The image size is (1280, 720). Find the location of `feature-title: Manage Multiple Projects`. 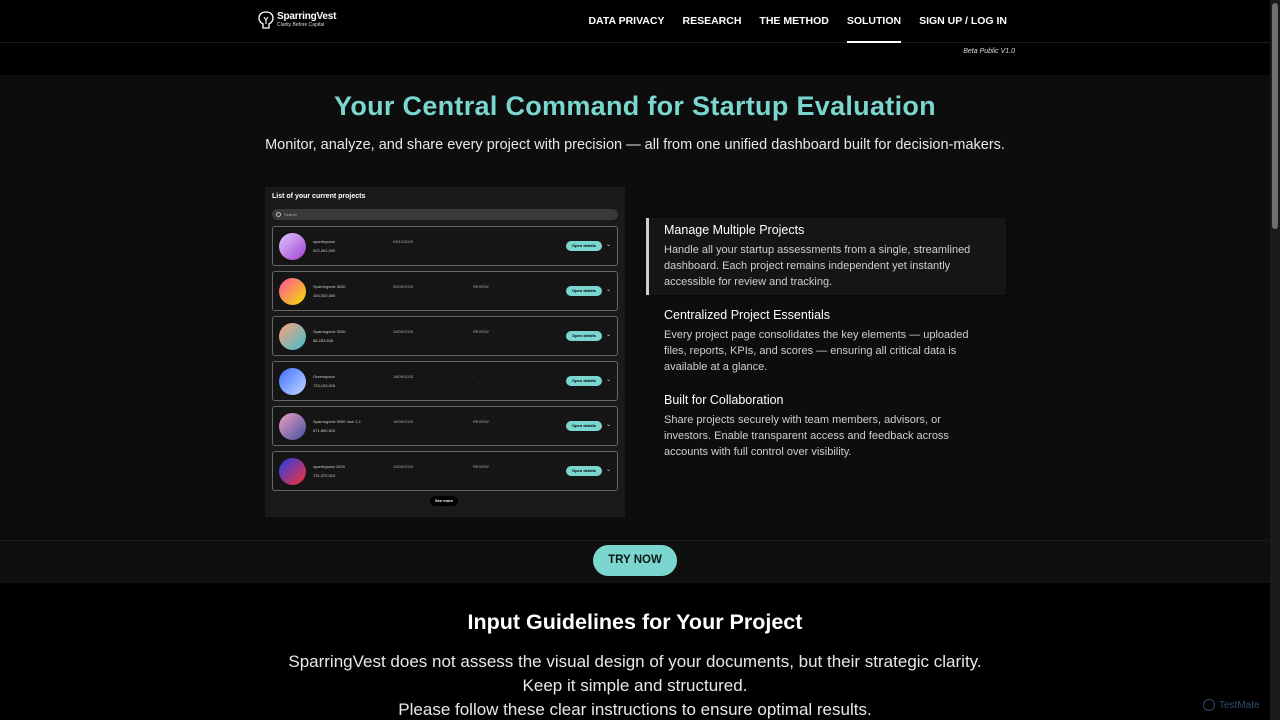

feature-title: Manage Multiple Projects is located at coordinates (734, 230).